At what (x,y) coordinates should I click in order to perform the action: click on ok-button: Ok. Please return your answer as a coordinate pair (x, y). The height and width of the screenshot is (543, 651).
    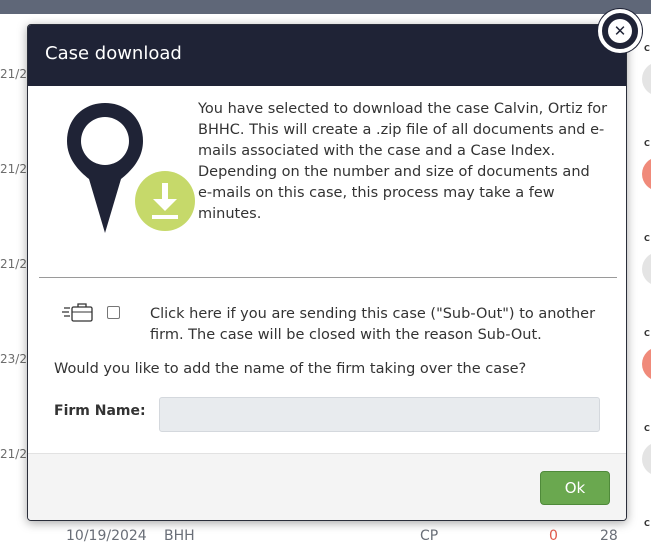
    Looking at the image, I should click on (575, 488).